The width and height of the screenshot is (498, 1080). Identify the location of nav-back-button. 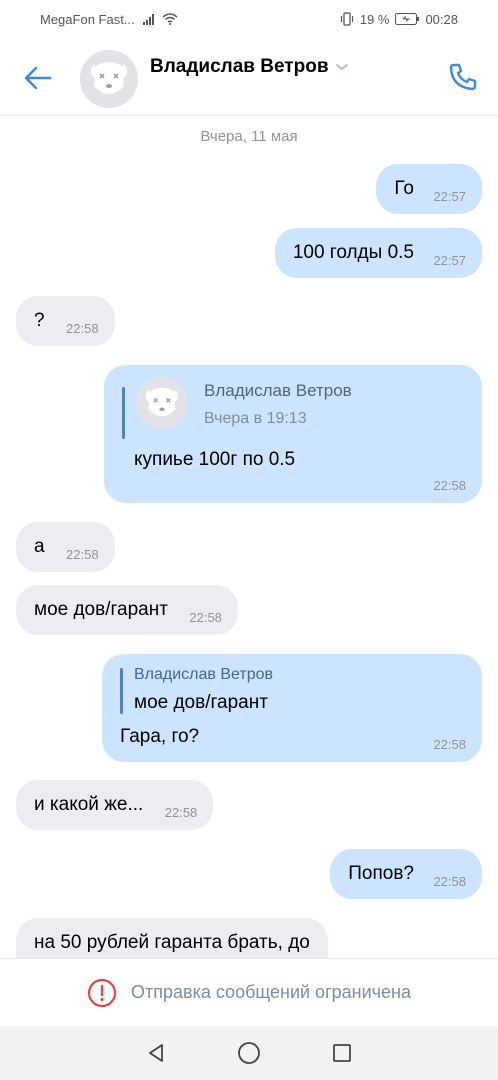
(156, 1053).